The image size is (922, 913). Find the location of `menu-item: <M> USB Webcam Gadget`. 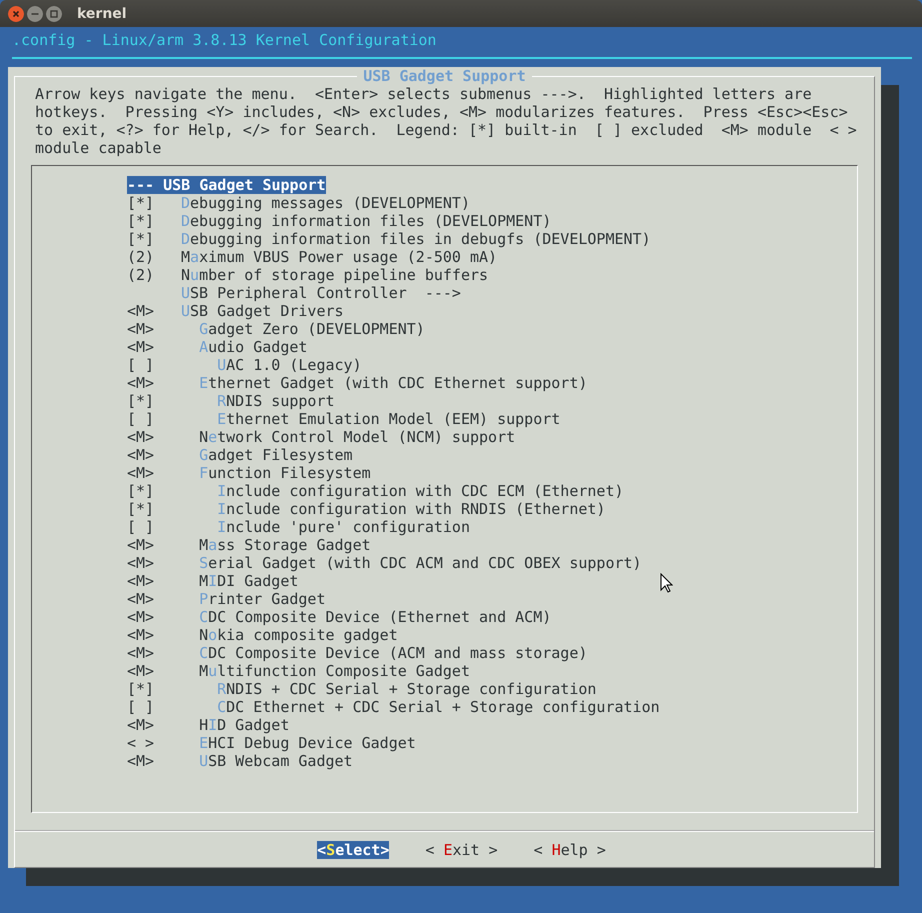

menu-item: <M> USB Webcam Gadget is located at coordinates (240, 761).